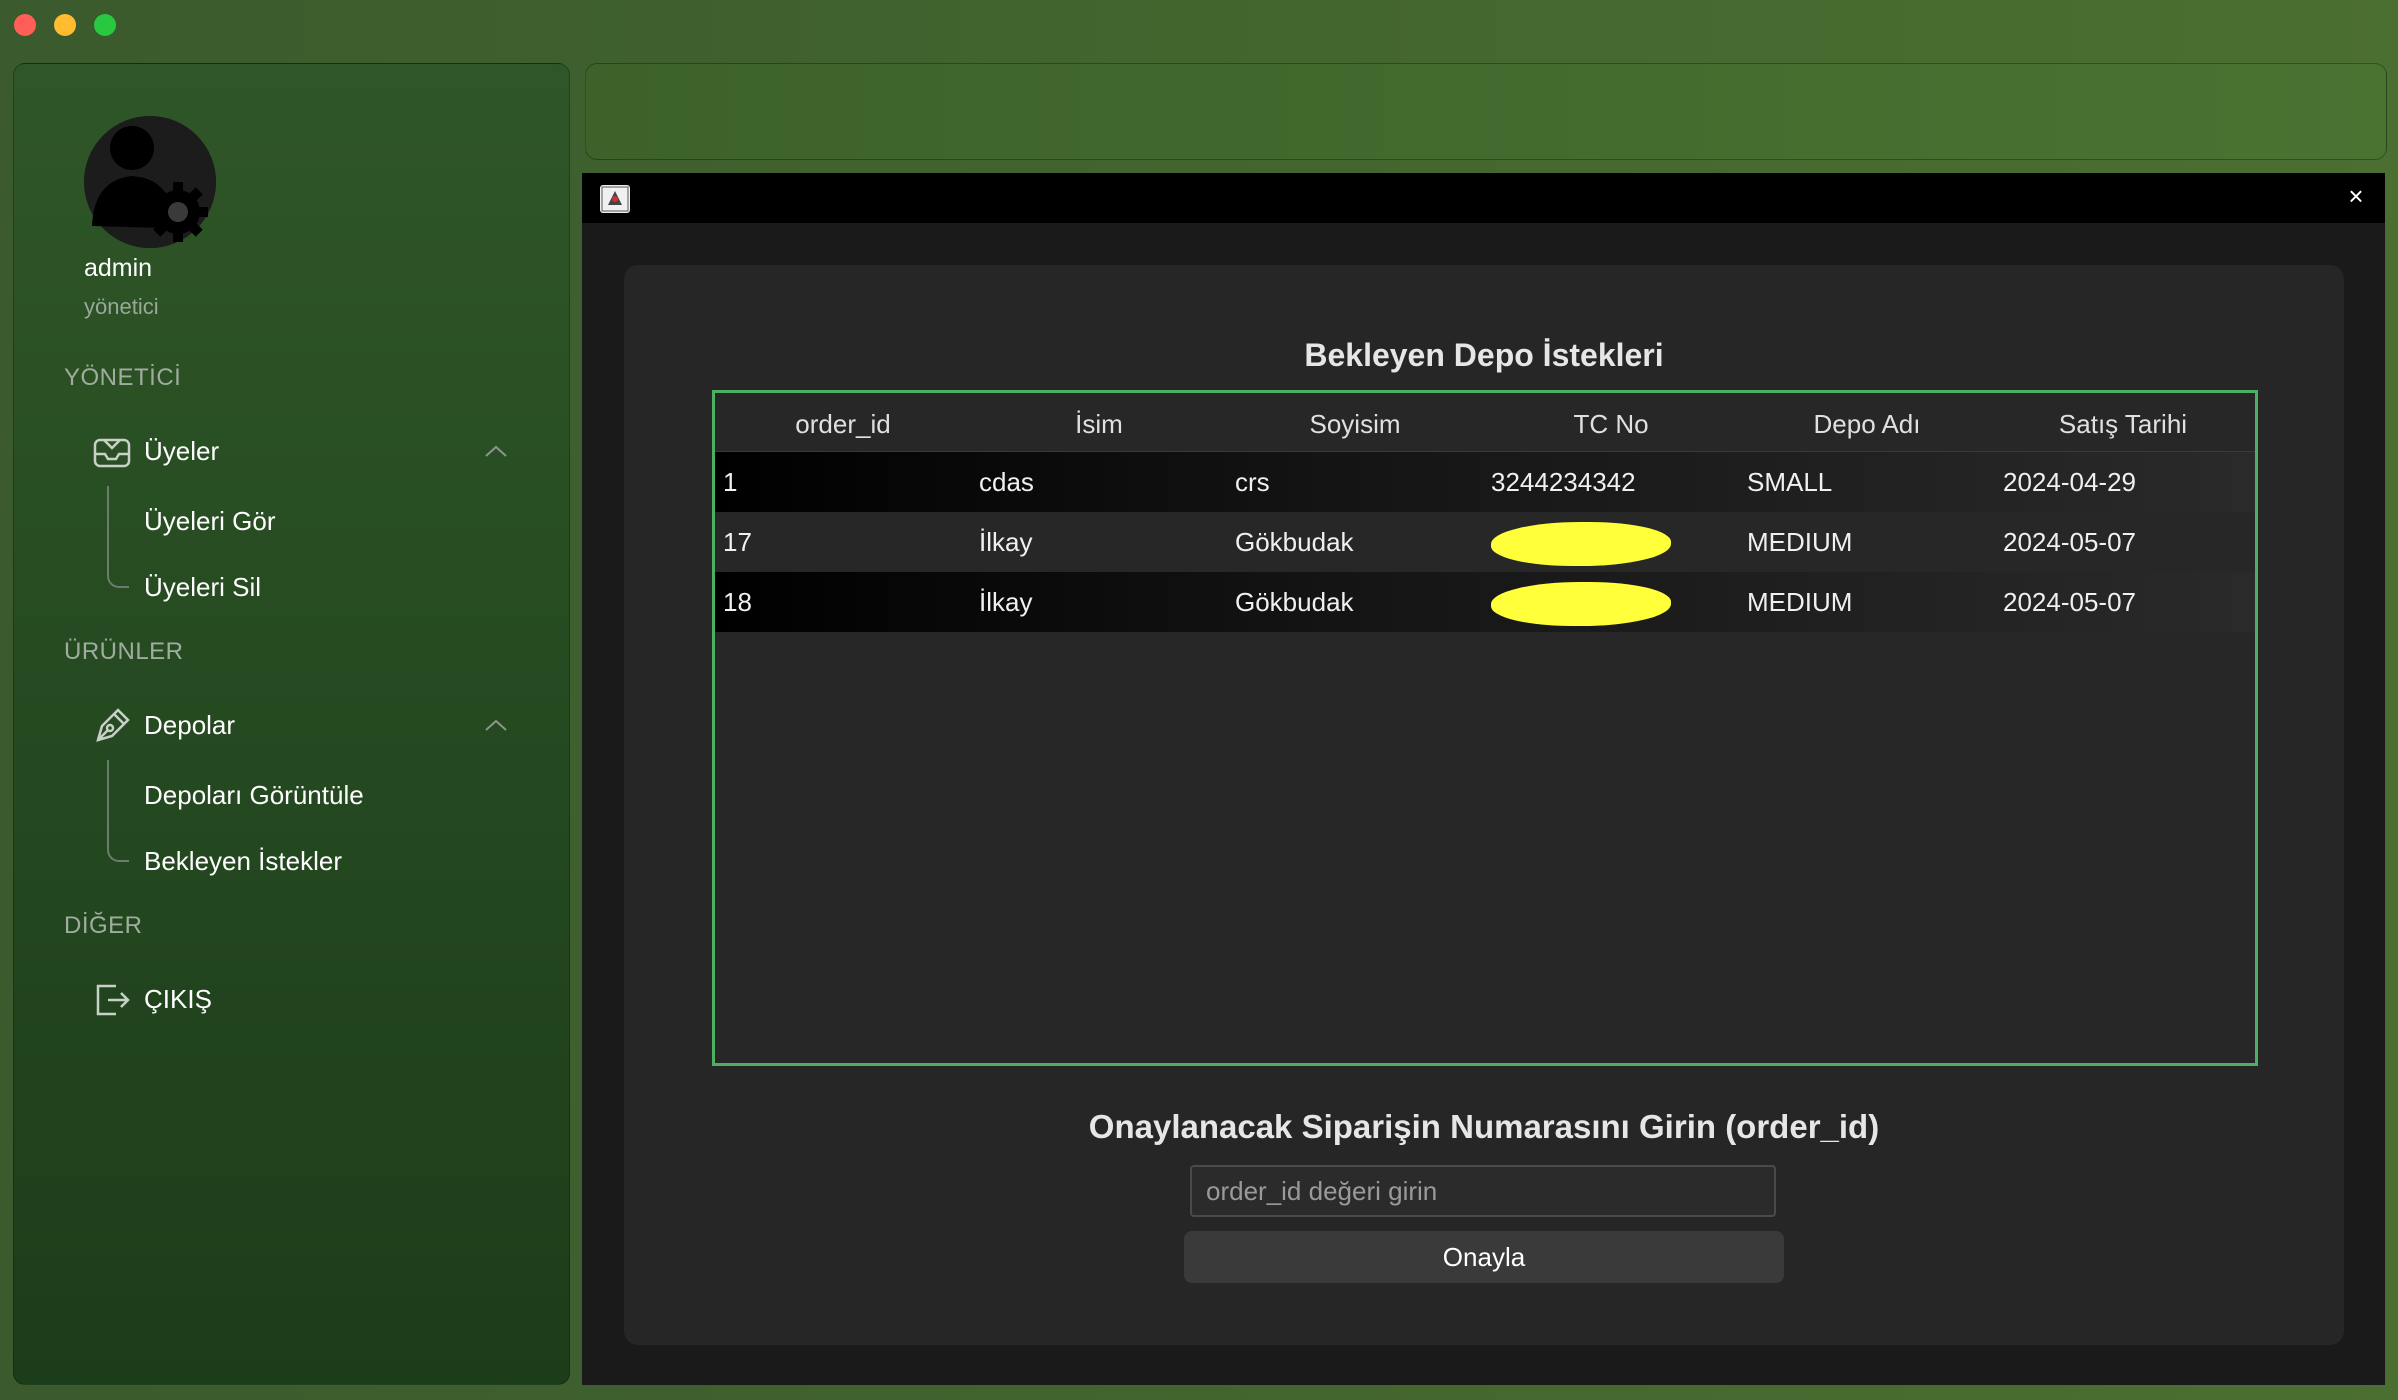 This screenshot has width=2398, height=1400. Describe the element at coordinates (1485, 602) in the screenshot. I see `table-row: 18 İlkay Gökbudak MEDIUM 2024-05-07` at that location.